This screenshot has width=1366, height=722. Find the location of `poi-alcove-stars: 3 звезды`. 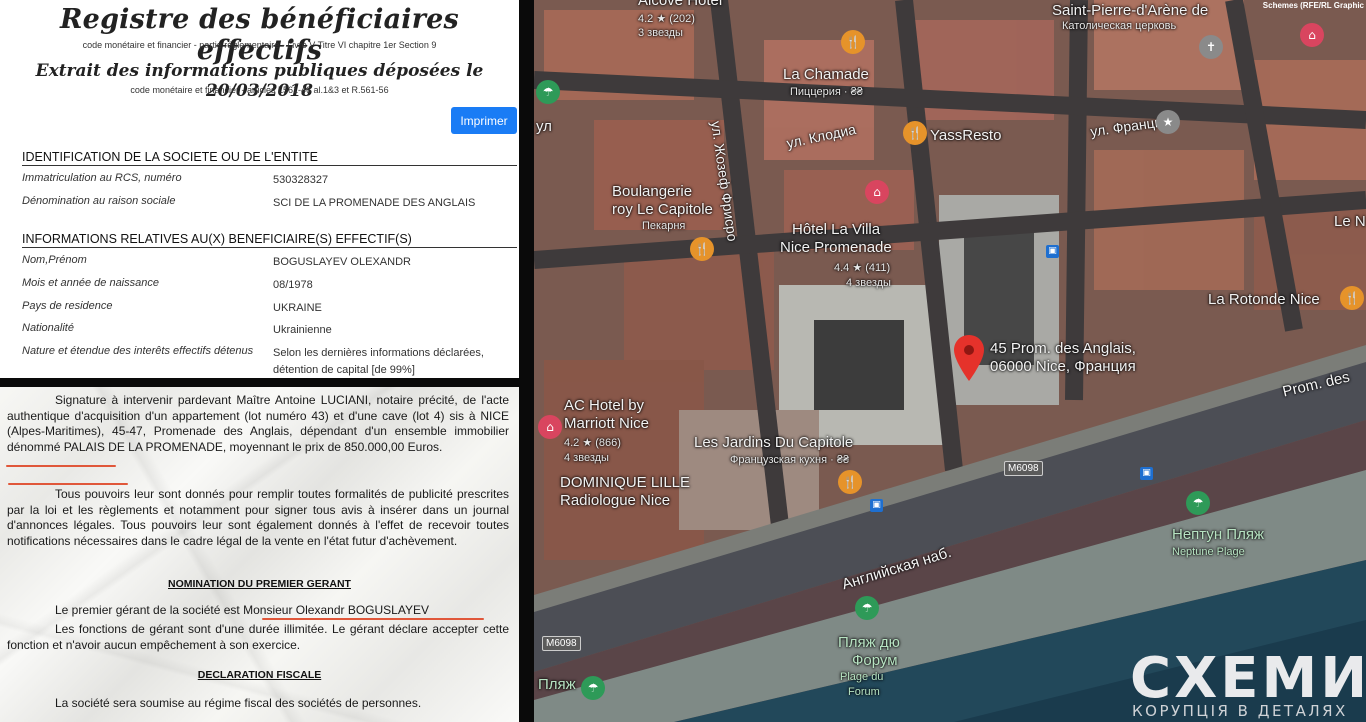

poi-alcove-stars: 3 звезды is located at coordinates (660, 33).